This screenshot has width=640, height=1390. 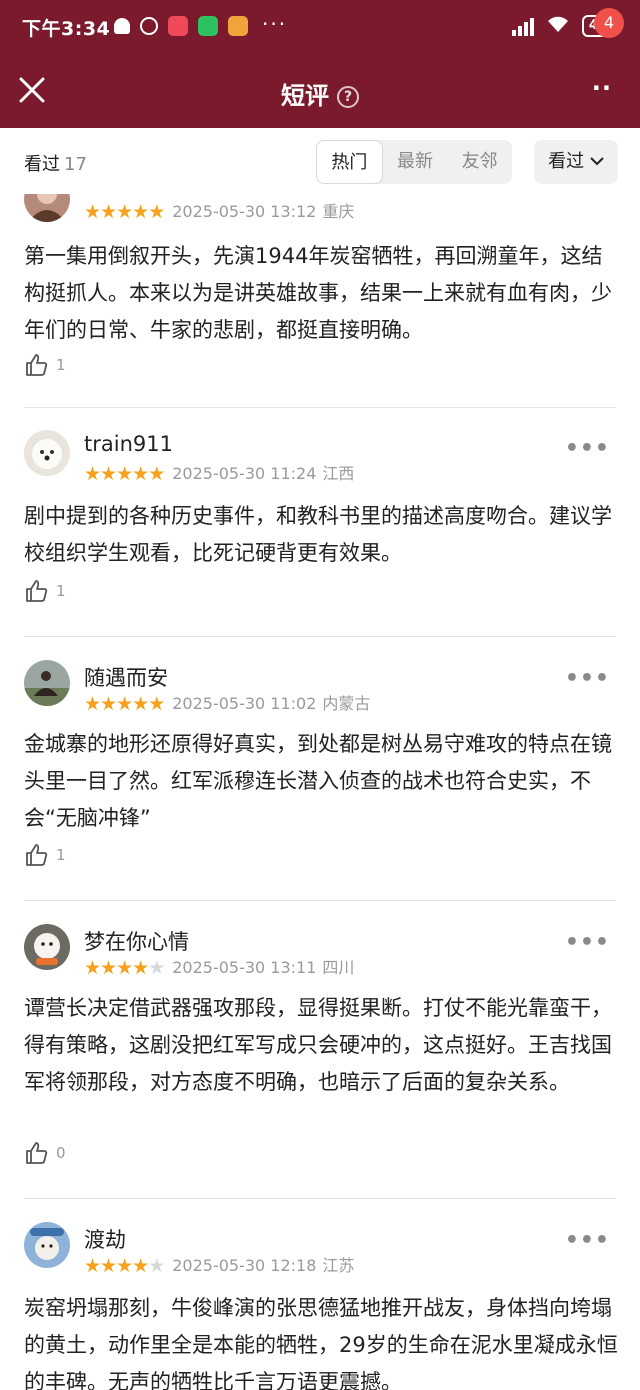 I want to click on review-meta: ★★★★★ 2025-05-30 13:11 四川, so click(x=219, y=966).